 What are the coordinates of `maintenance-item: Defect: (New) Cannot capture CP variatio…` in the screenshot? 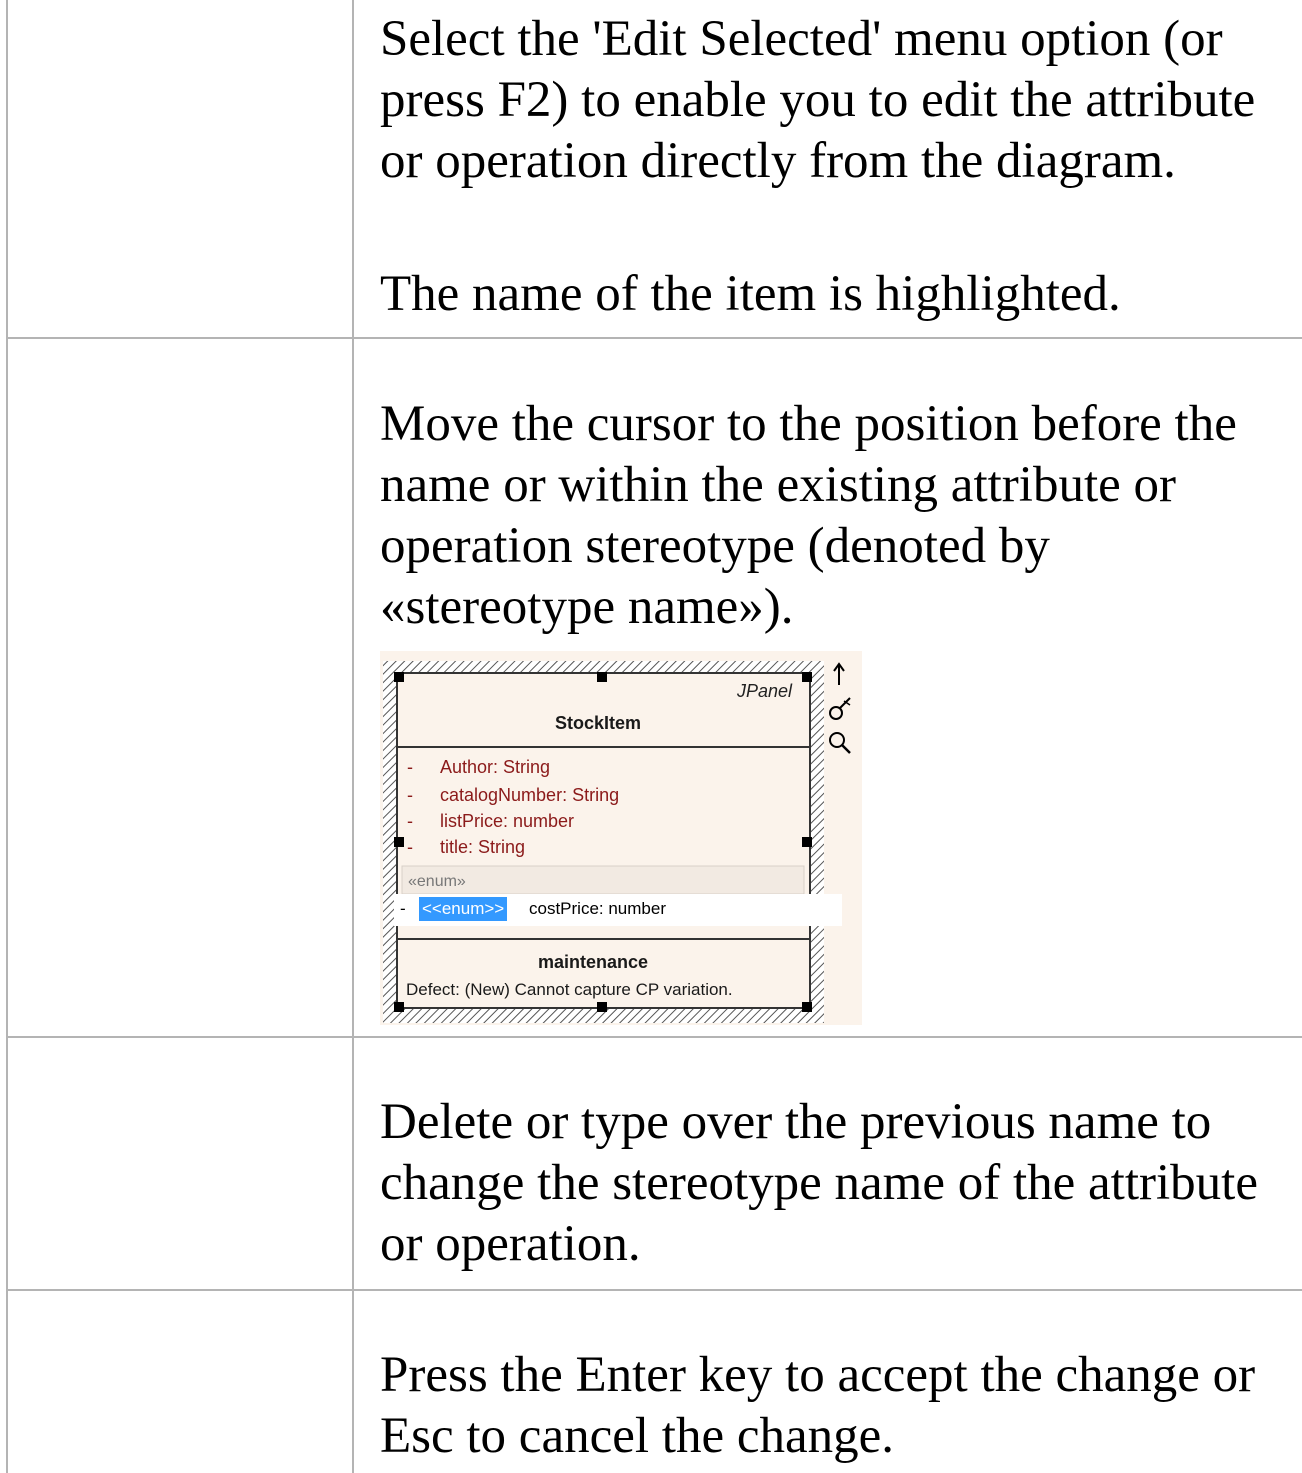 It's located at (569, 989).